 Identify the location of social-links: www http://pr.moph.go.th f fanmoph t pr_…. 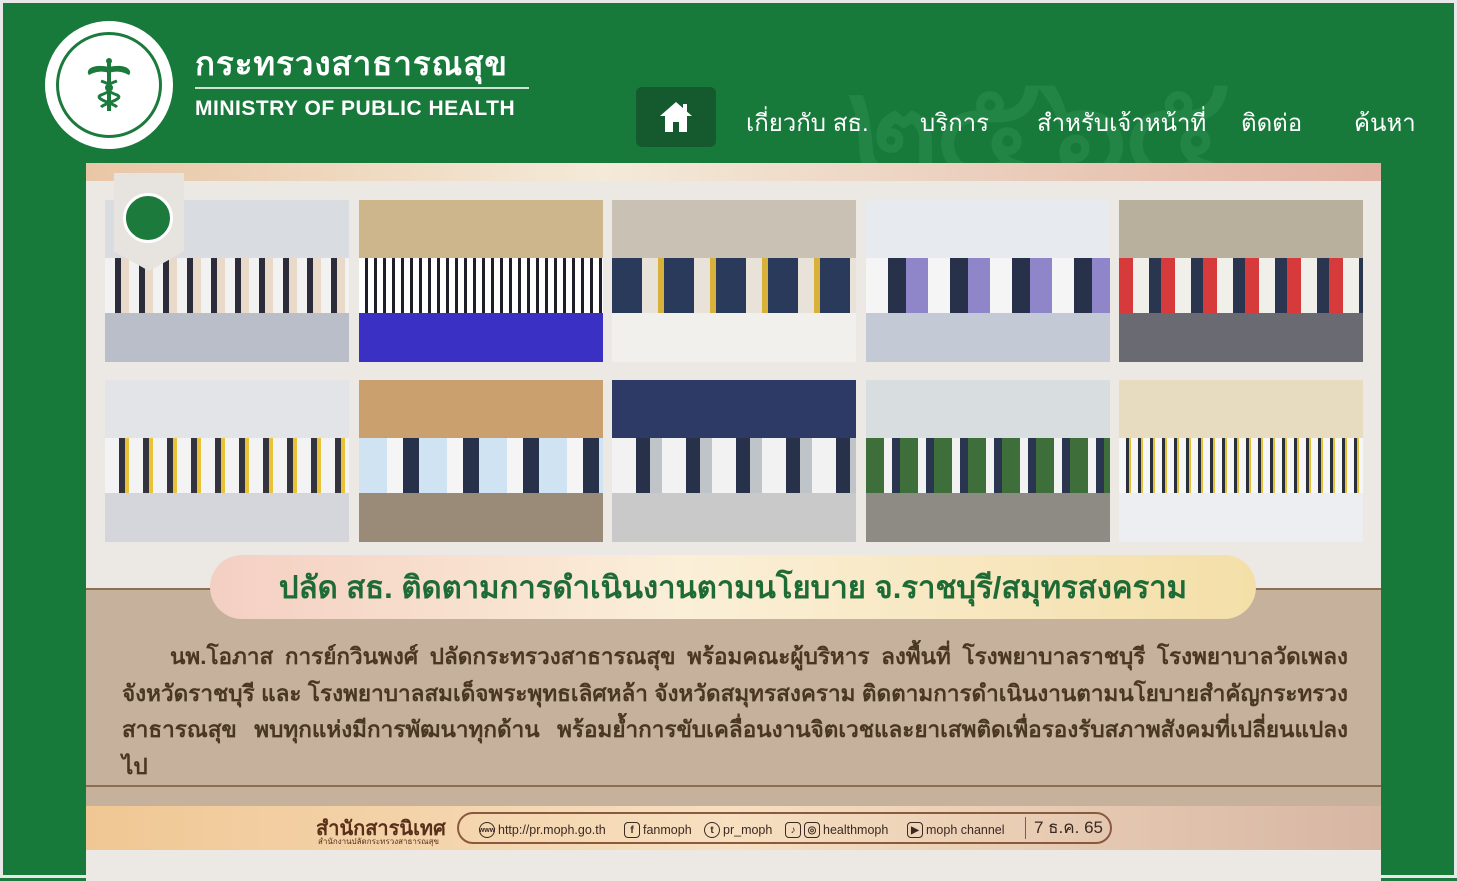
(784, 828).